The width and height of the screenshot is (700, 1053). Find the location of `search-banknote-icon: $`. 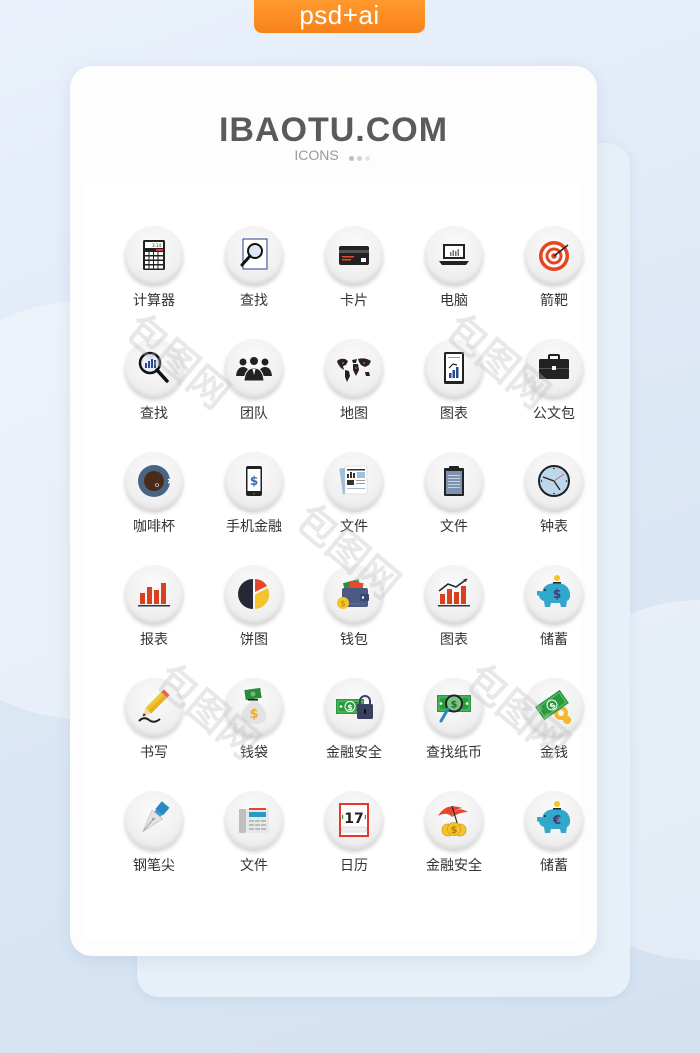

search-banknote-icon: $ is located at coordinates (454, 707).